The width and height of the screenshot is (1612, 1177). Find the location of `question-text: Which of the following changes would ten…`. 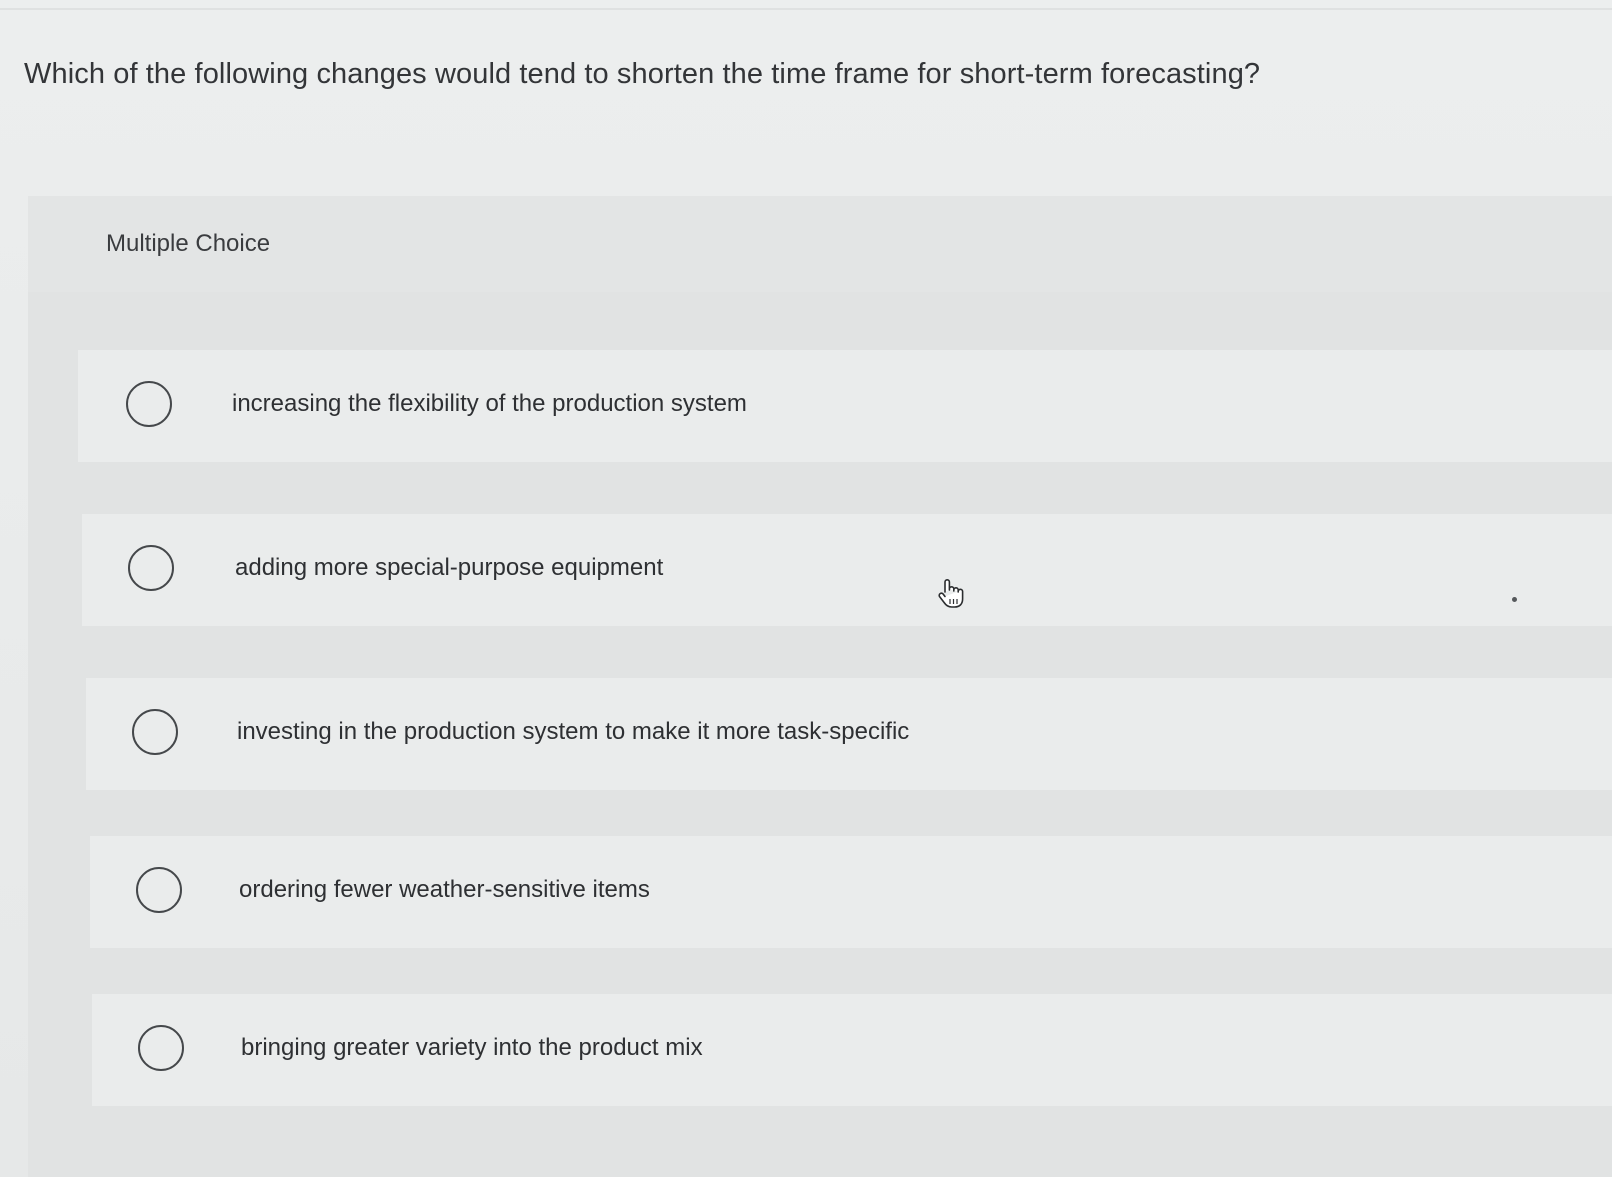

question-text: Which of the following changes would ten… is located at coordinates (642, 74).